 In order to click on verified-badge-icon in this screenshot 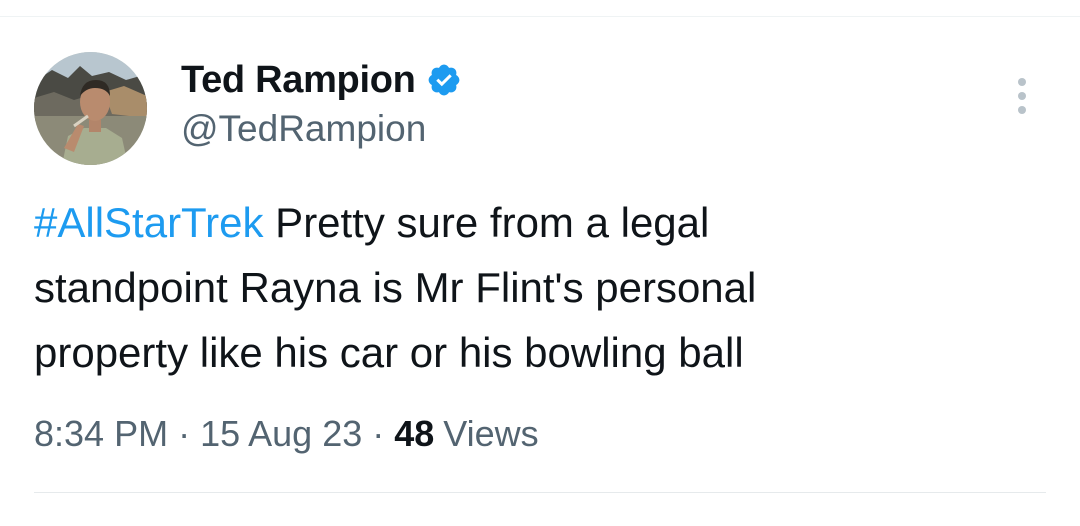, I will do `click(444, 80)`.